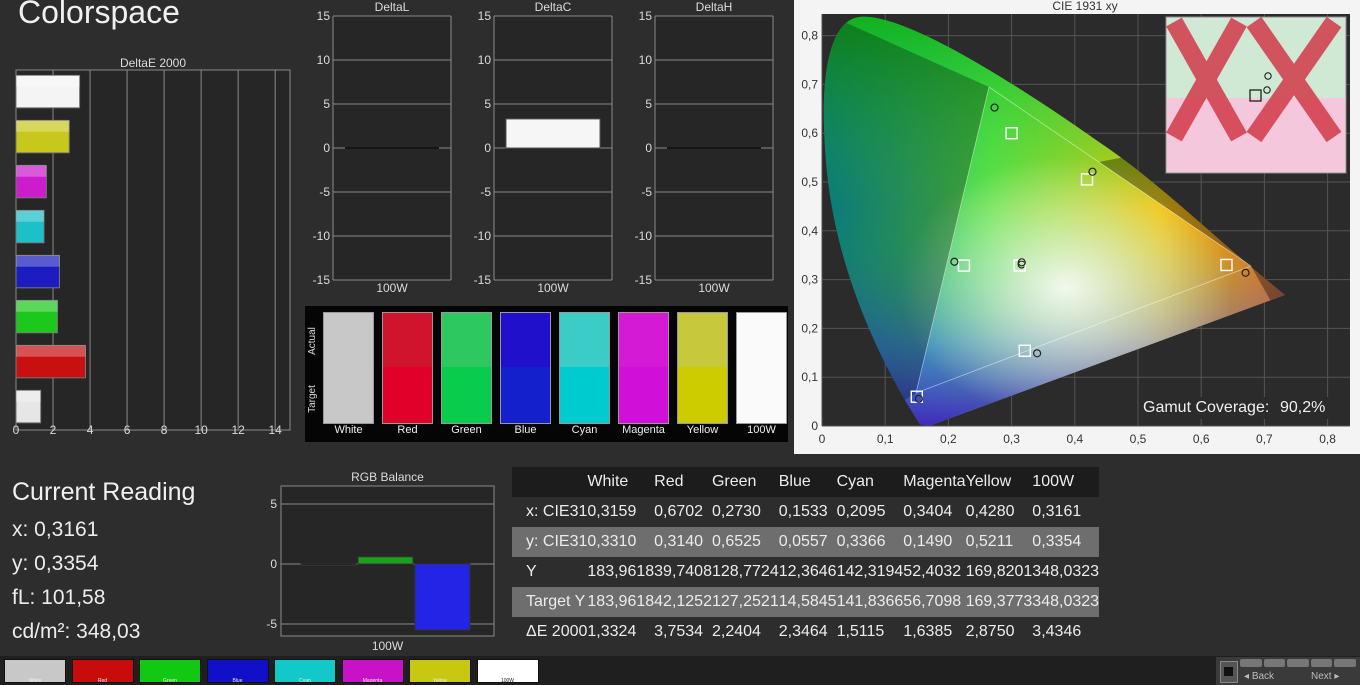  I want to click on delta_l-tick-label: 5, so click(326, 104).